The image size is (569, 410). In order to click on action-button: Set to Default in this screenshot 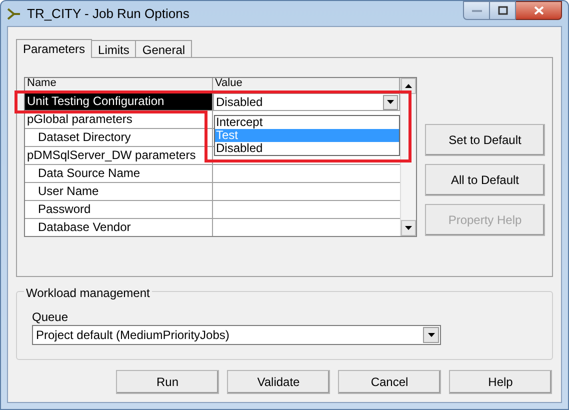, I will do `click(485, 140)`.